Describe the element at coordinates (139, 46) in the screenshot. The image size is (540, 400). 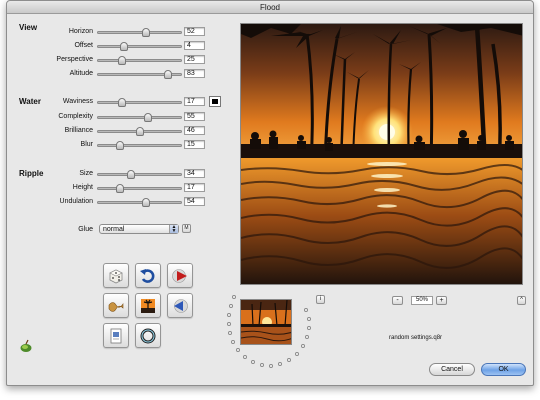
I see `offset-slider` at that location.